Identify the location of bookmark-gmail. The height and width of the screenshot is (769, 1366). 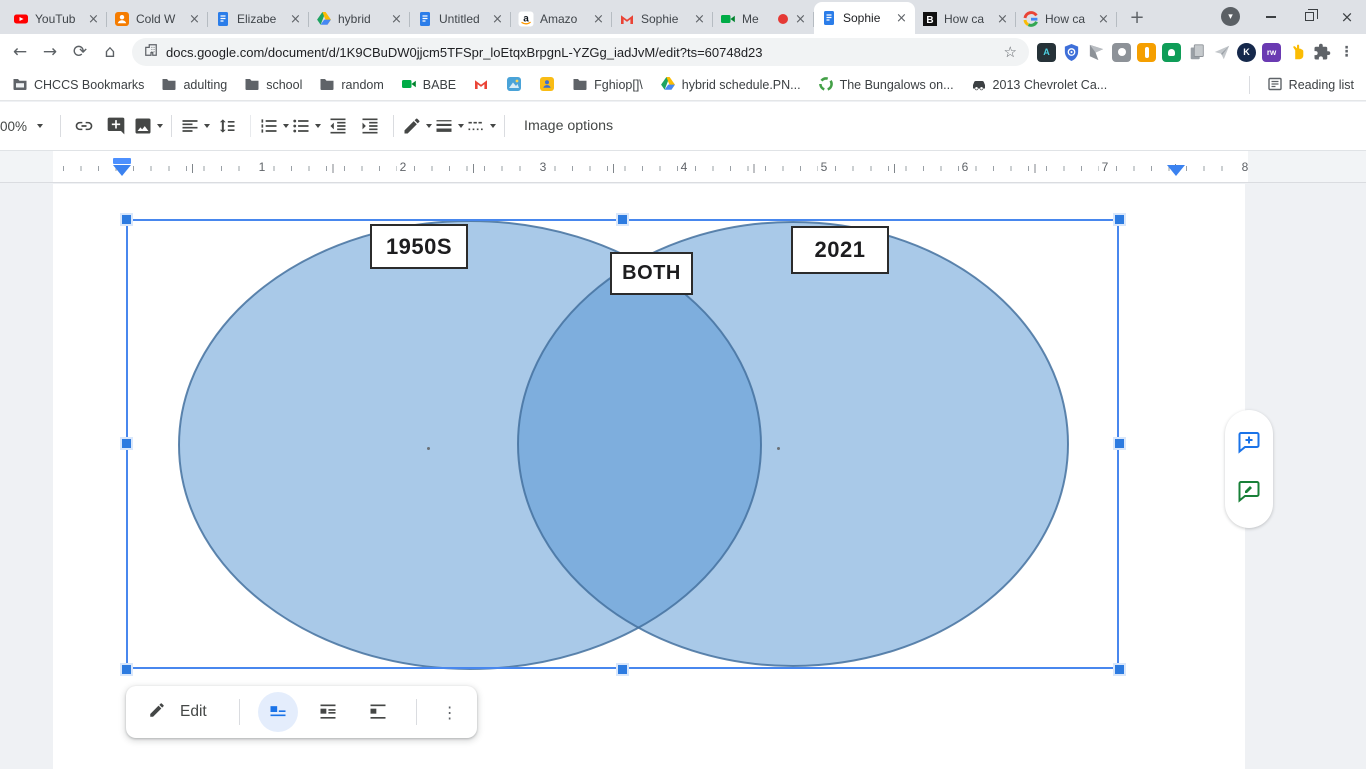
(481, 85).